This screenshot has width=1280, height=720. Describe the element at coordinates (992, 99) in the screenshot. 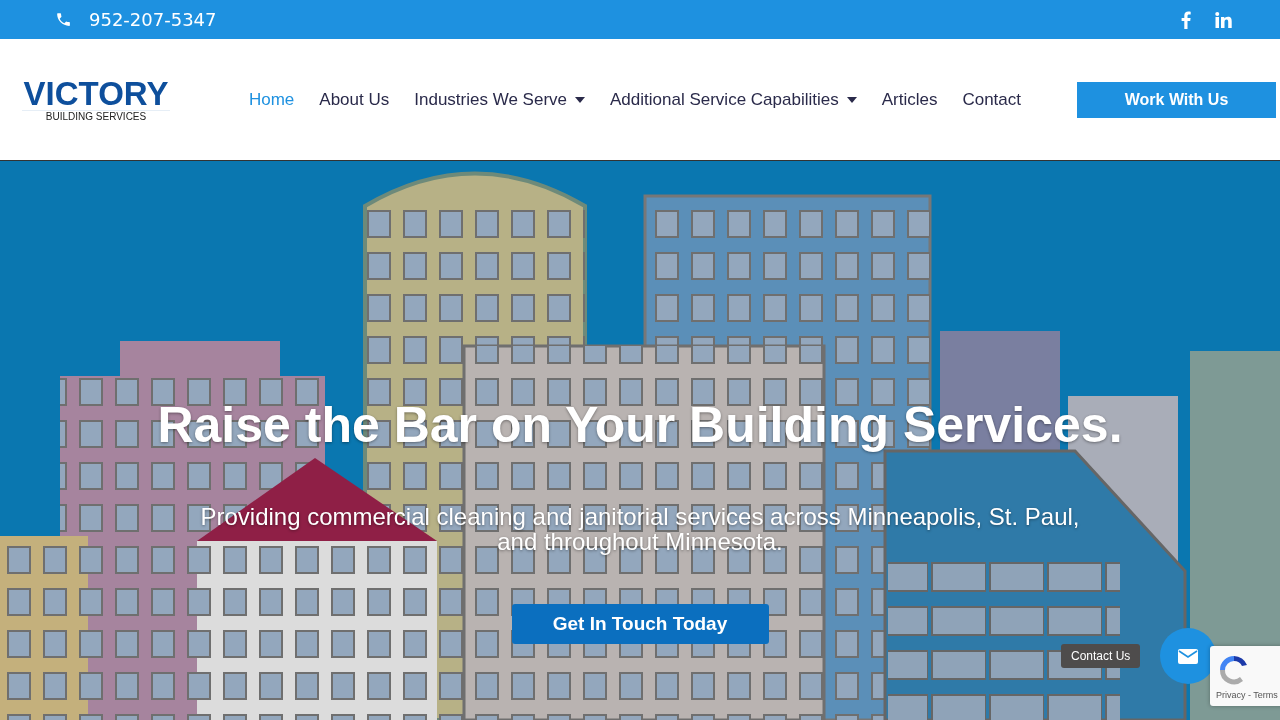

I see `nav-link: Contact` at that location.